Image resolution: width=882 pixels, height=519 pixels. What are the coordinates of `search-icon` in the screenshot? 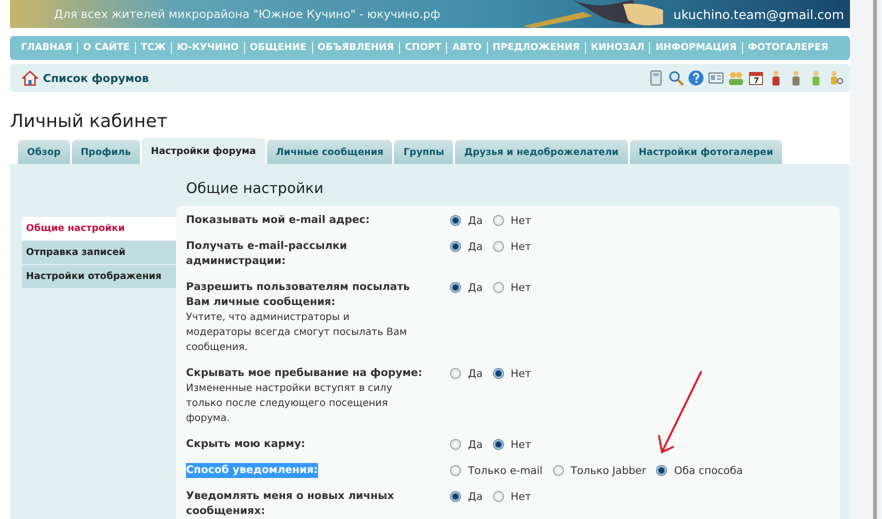 It's located at (676, 78).